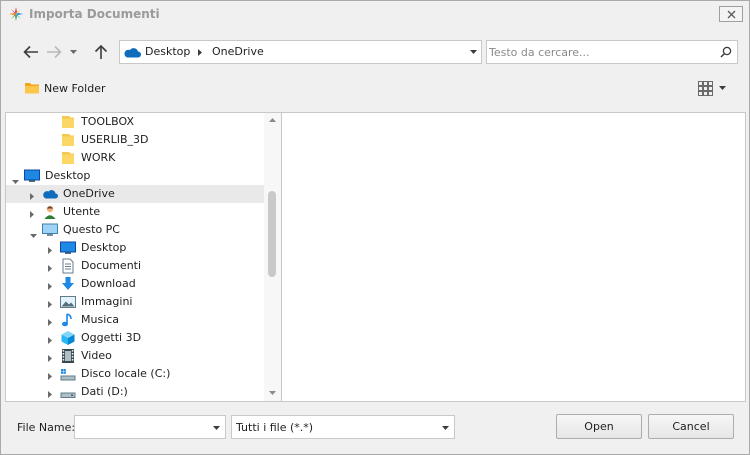  What do you see at coordinates (46, 427) in the screenshot?
I see `file-name-label: File Name:` at bounding box center [46, 427].